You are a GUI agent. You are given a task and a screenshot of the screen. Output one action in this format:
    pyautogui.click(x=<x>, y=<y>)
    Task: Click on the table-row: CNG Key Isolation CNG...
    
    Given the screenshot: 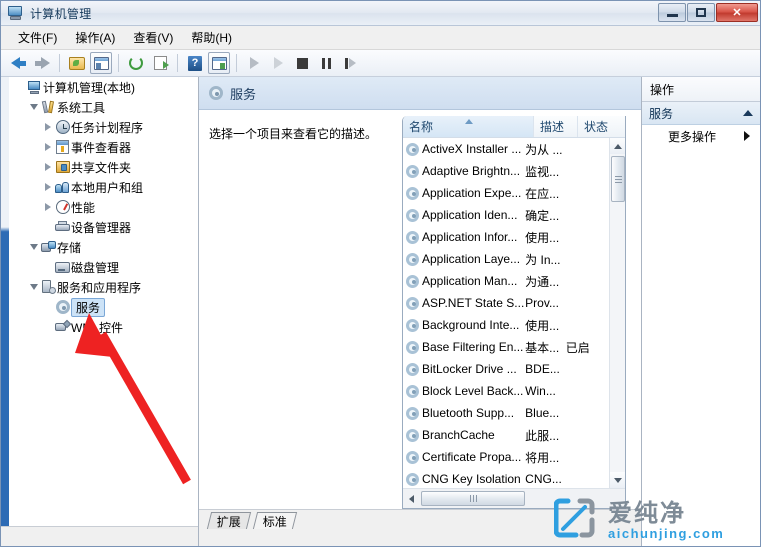 What is the action you would take?
    pyautogui.click(x=506, y=478)
    